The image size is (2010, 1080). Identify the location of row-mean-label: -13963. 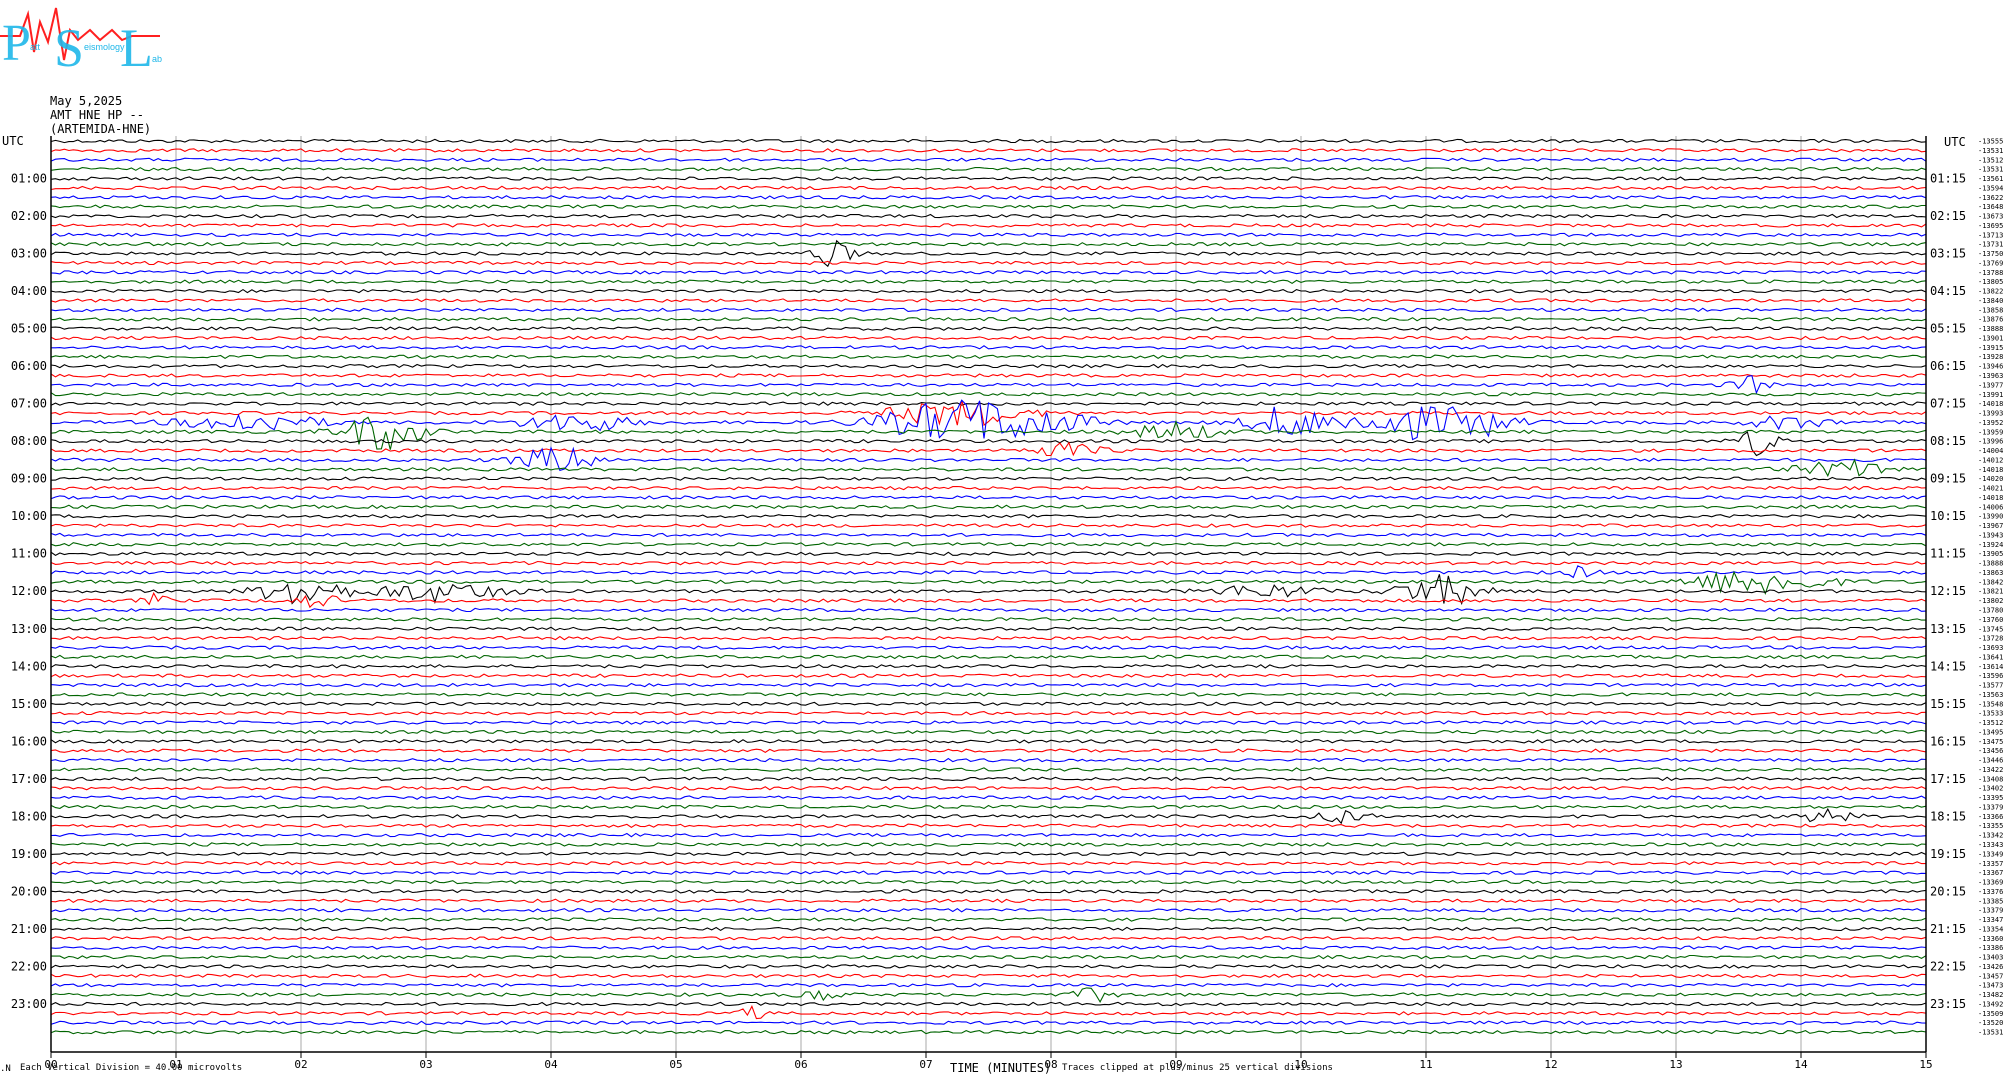
(1990, 376).